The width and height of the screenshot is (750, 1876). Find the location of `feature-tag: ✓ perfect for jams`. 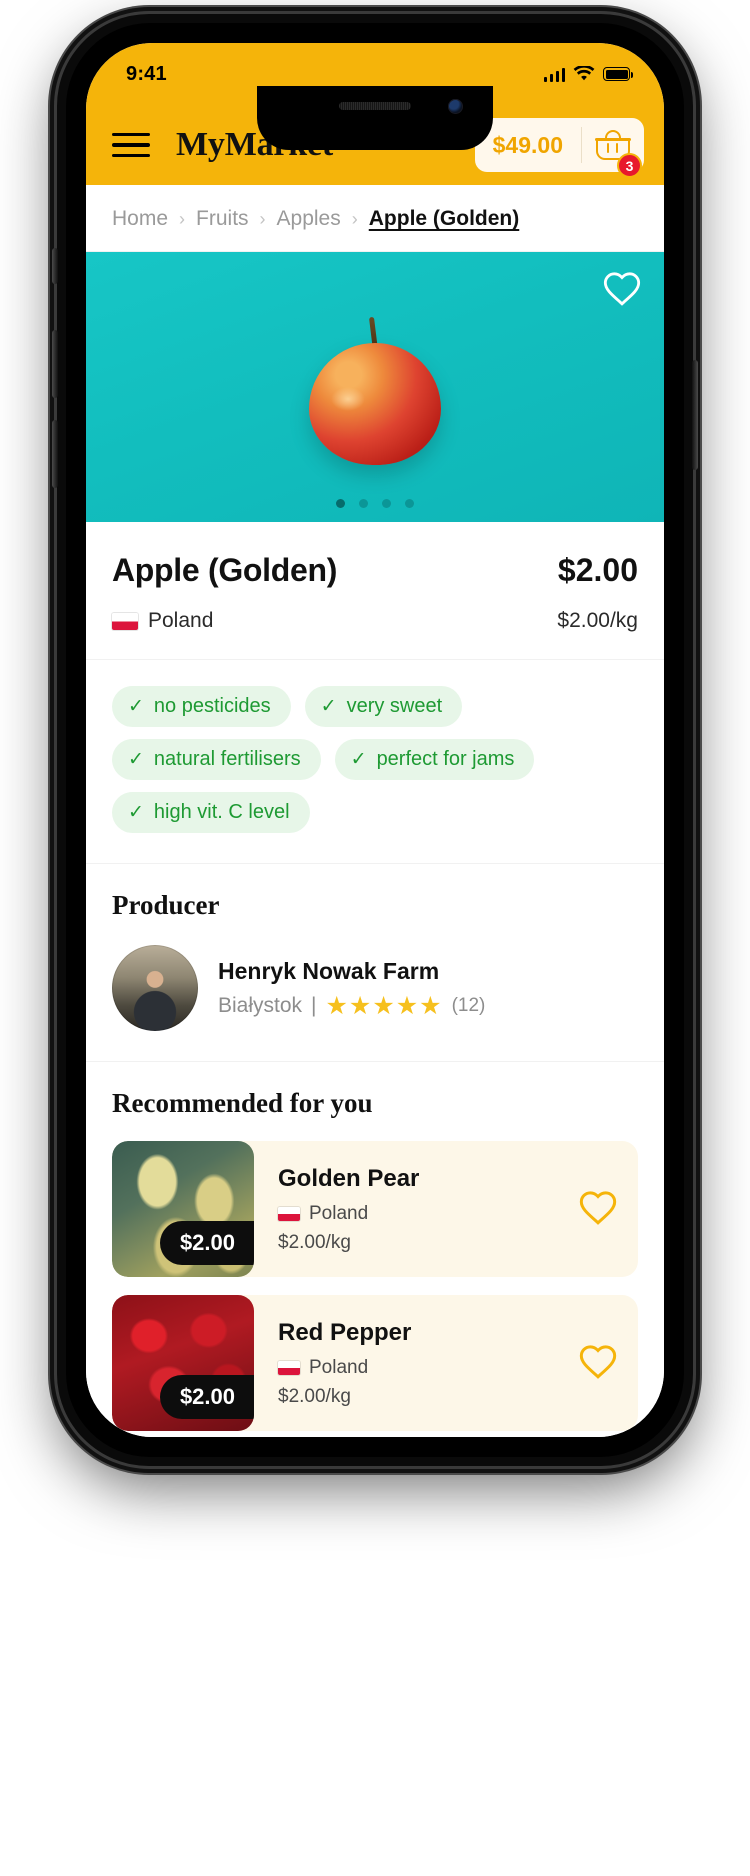

feature-tag: ✓ perfect for jams is located at coordinates (434, 759).